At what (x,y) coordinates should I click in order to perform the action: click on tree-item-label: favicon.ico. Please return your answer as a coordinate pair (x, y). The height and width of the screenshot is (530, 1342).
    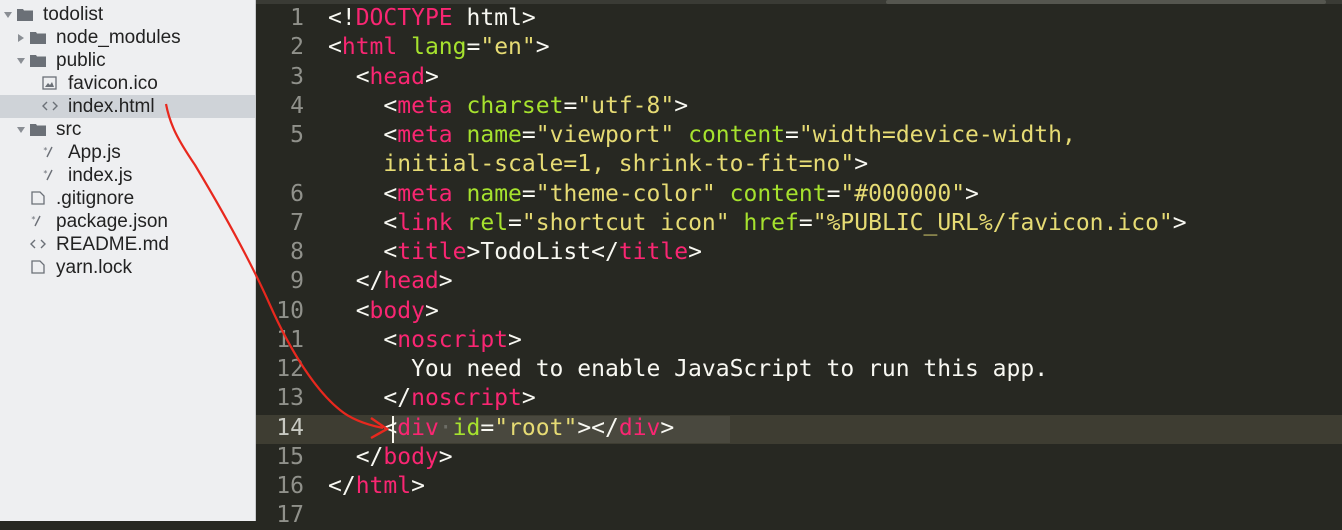
    Looking at the image, I should click on (113, 83).